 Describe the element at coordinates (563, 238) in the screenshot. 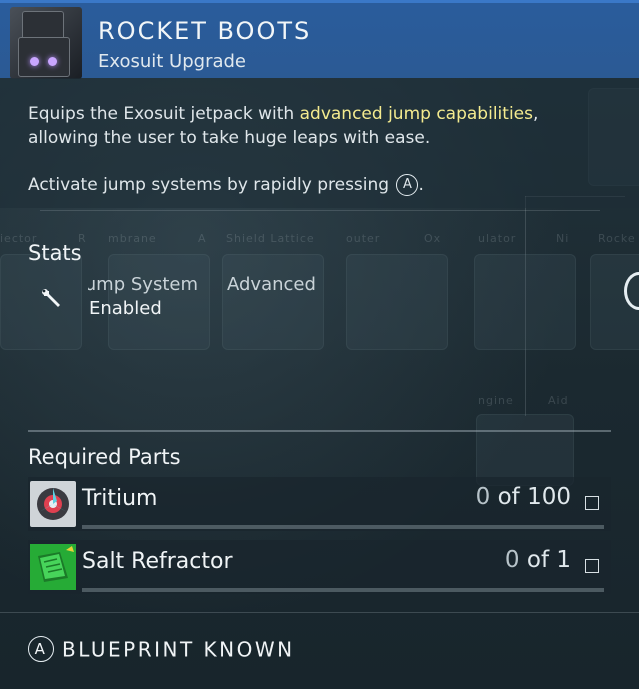

I see `bg-label: Ni` at that location.